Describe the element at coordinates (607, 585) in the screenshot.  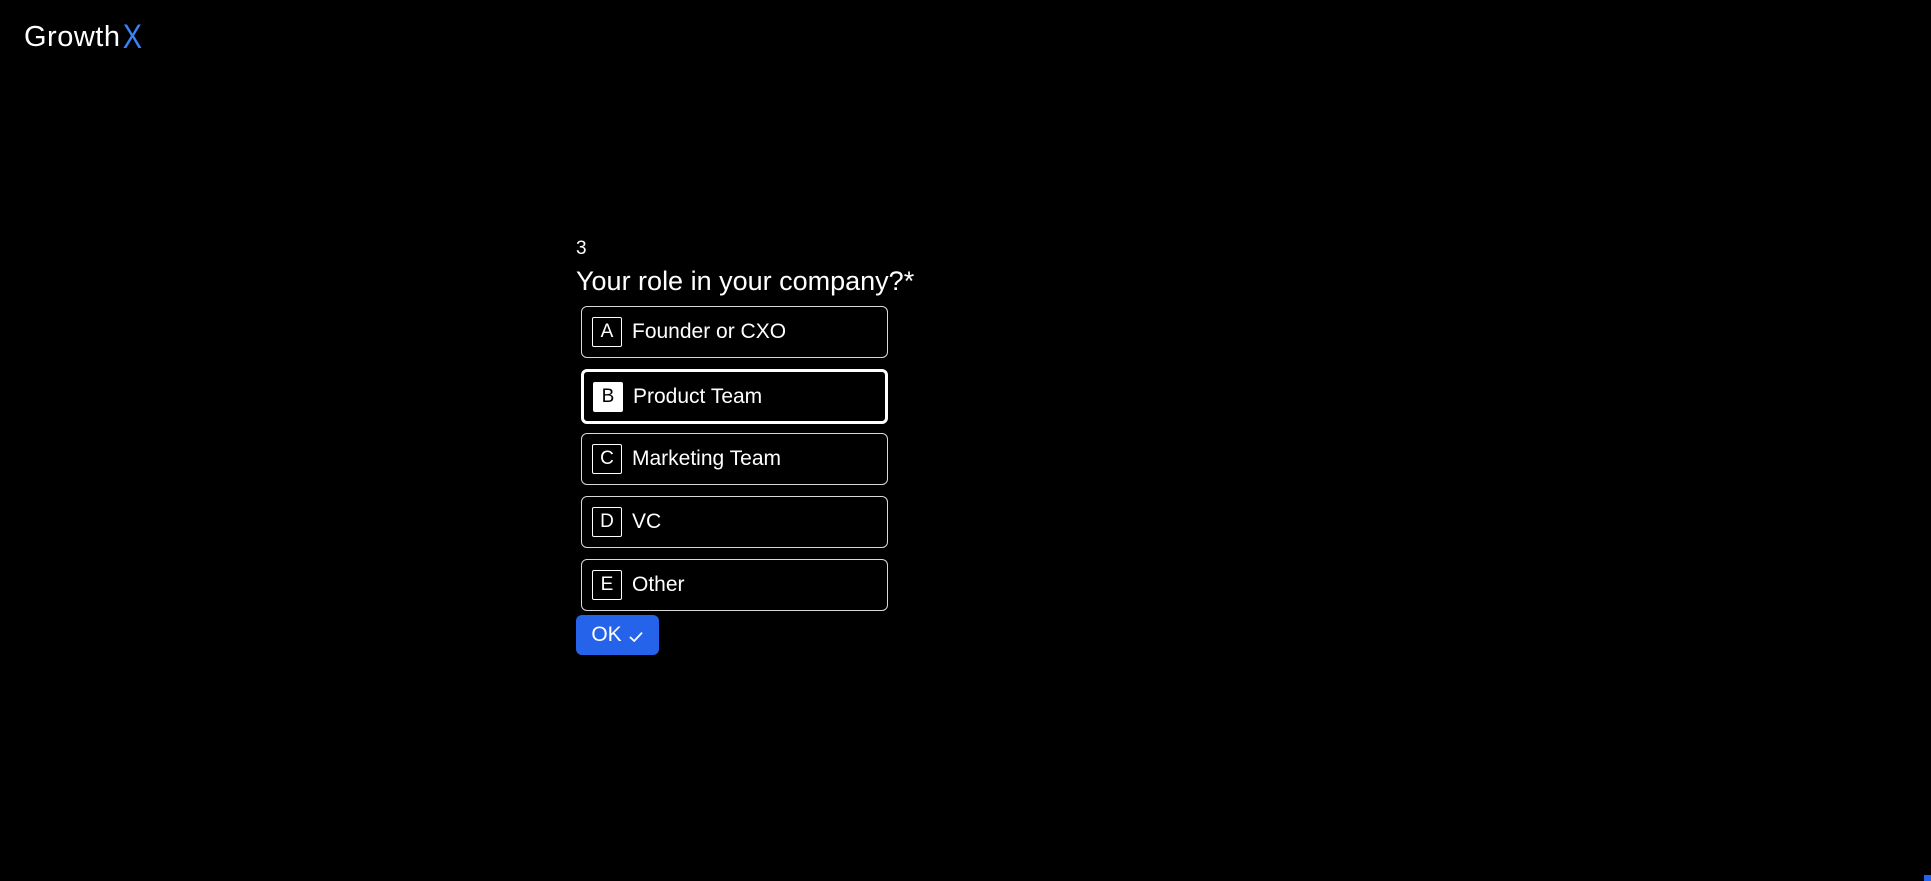
I see `option-key: E` at that location.